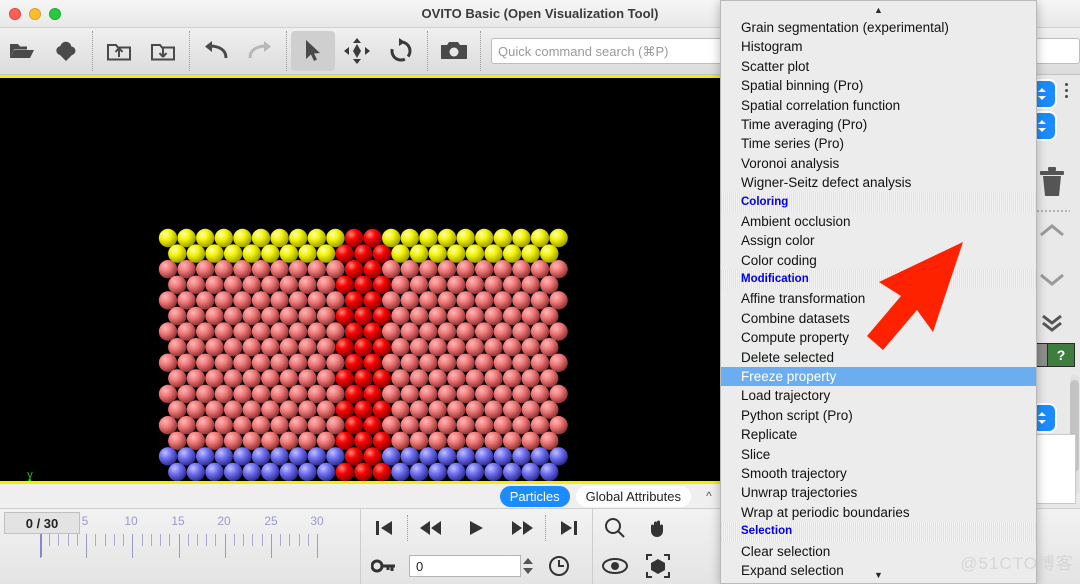 The width and height of the screenshot is (1080, 584). What do you see at coordinates (1017, 563) in the screenshot?
I see `image-watermark: @51CTO博客` at bounding box center [1017, 563].